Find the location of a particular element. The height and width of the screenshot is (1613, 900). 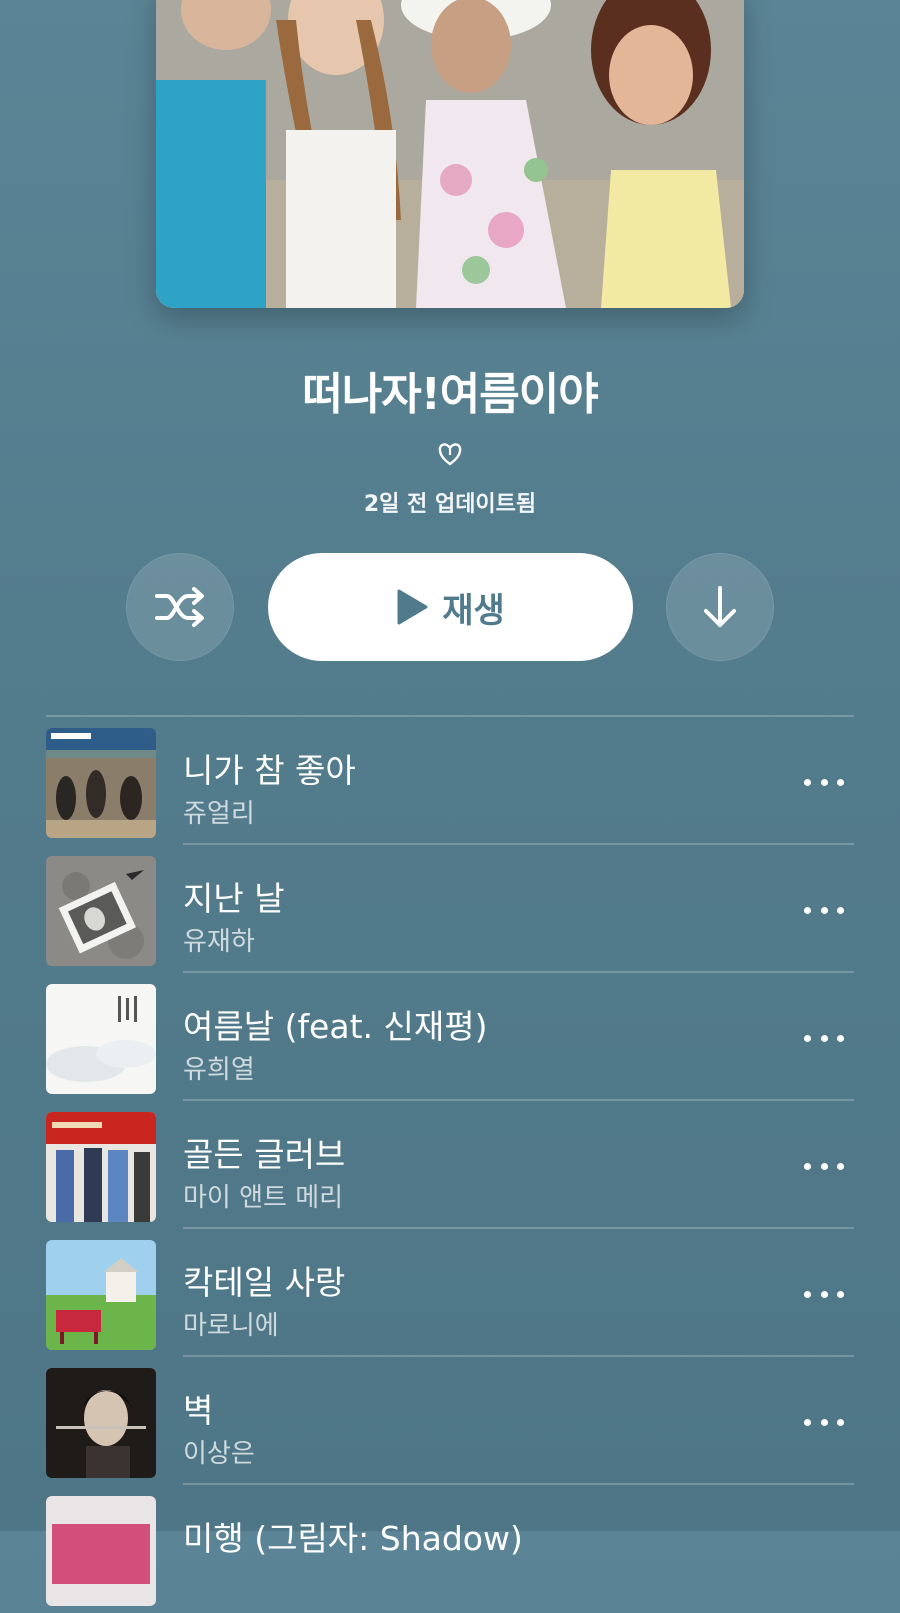

track-title: 벽 is located at coordinates (198, 1410).